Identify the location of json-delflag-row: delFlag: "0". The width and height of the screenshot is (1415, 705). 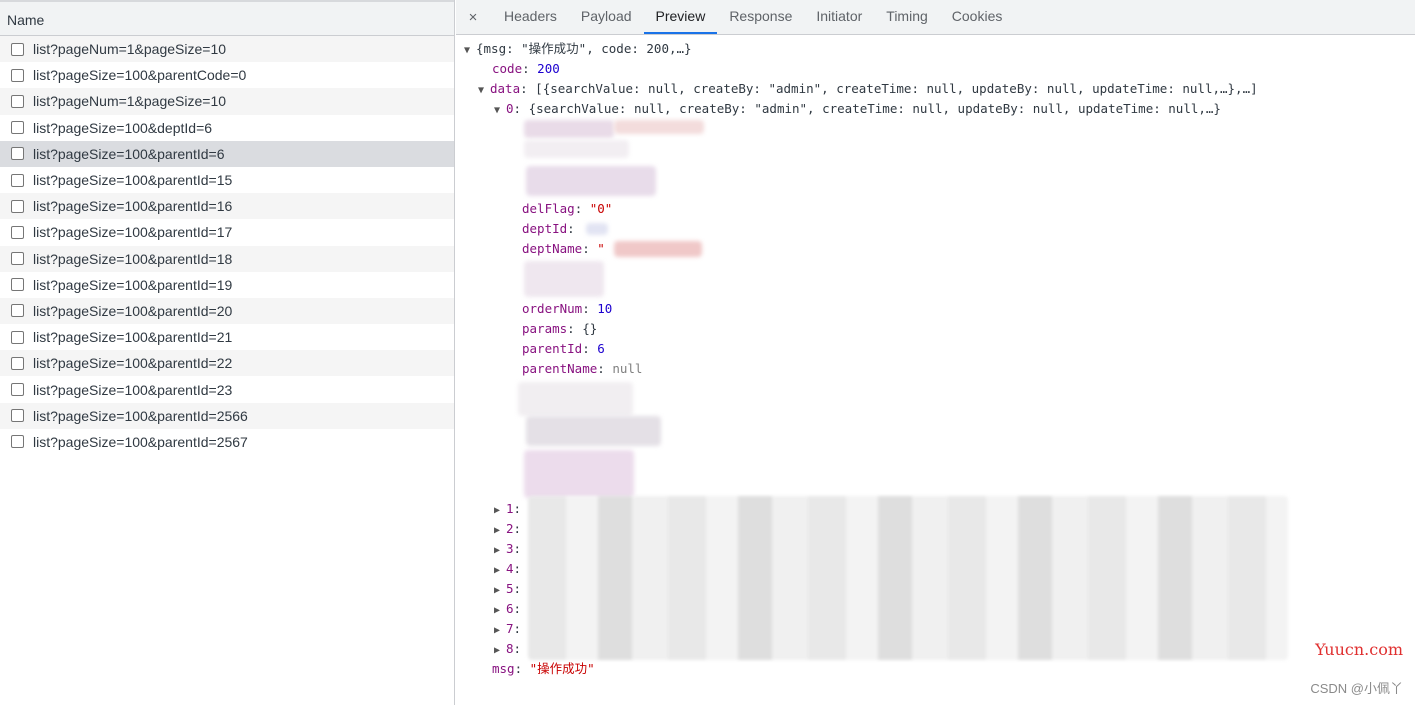
(567, 208).